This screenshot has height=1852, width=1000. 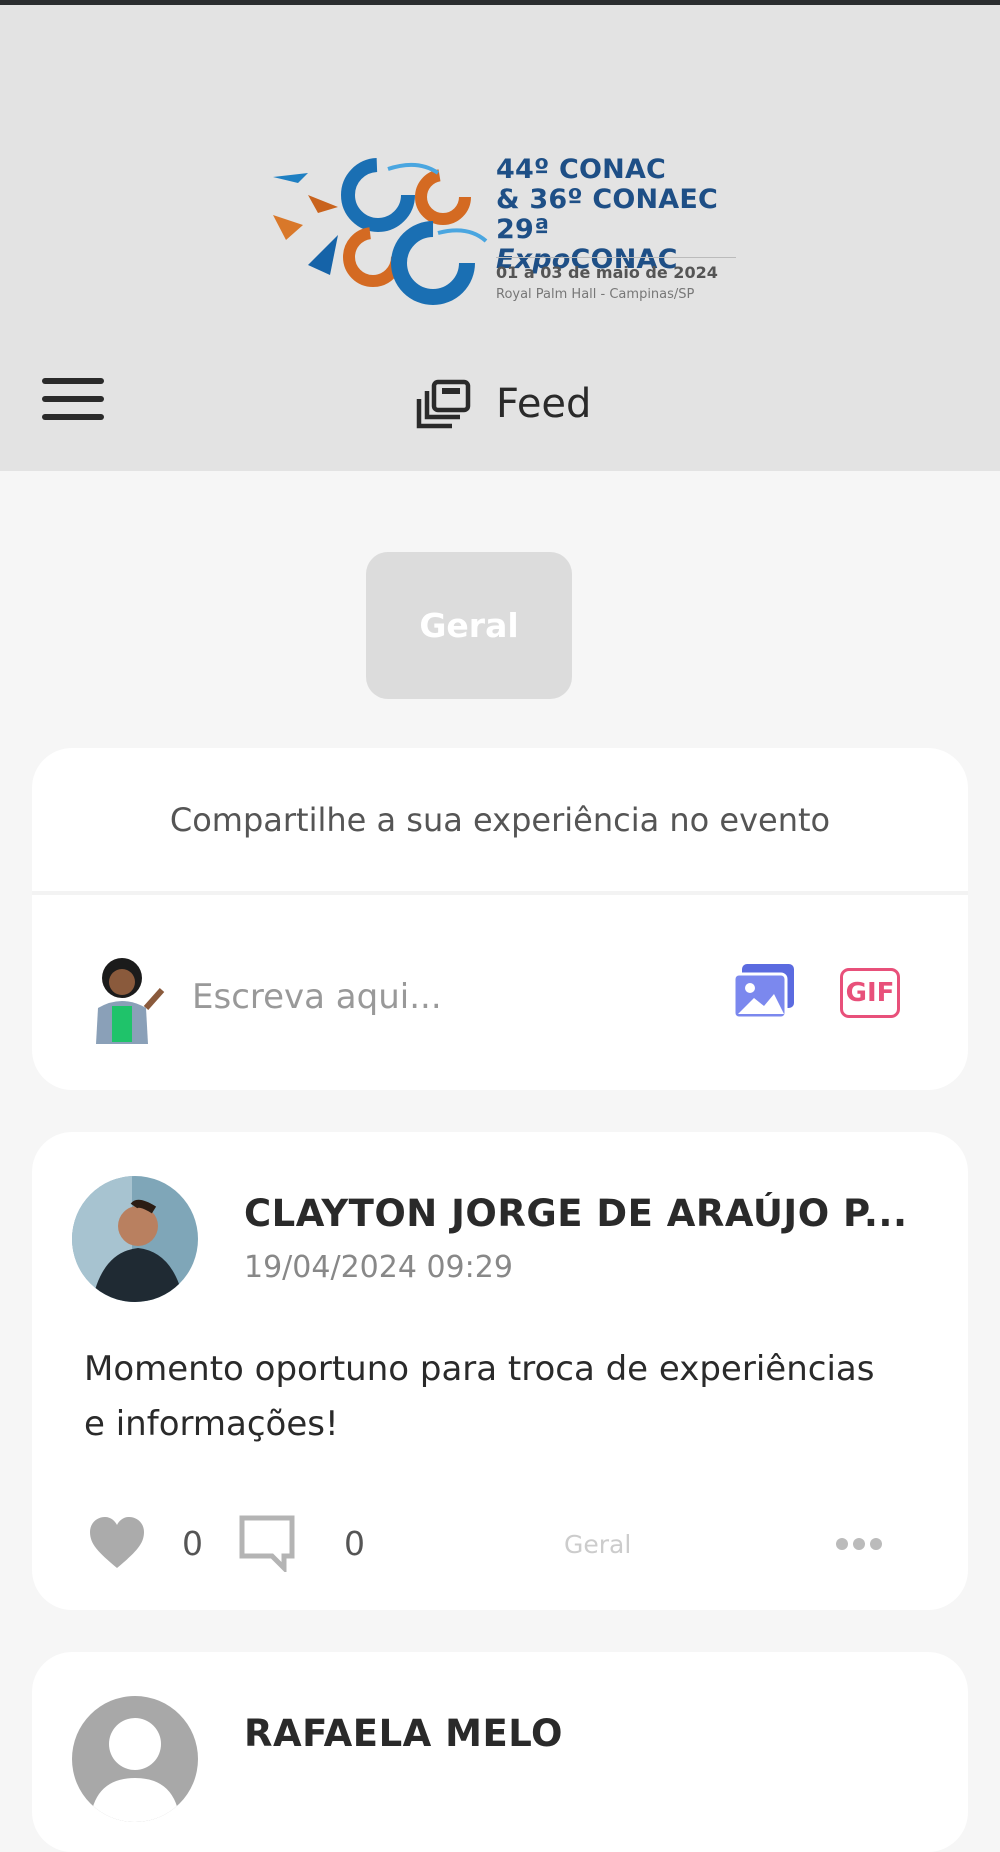 I want to click on logo-line1: 44º CONAC, so click(x=581, y=169).